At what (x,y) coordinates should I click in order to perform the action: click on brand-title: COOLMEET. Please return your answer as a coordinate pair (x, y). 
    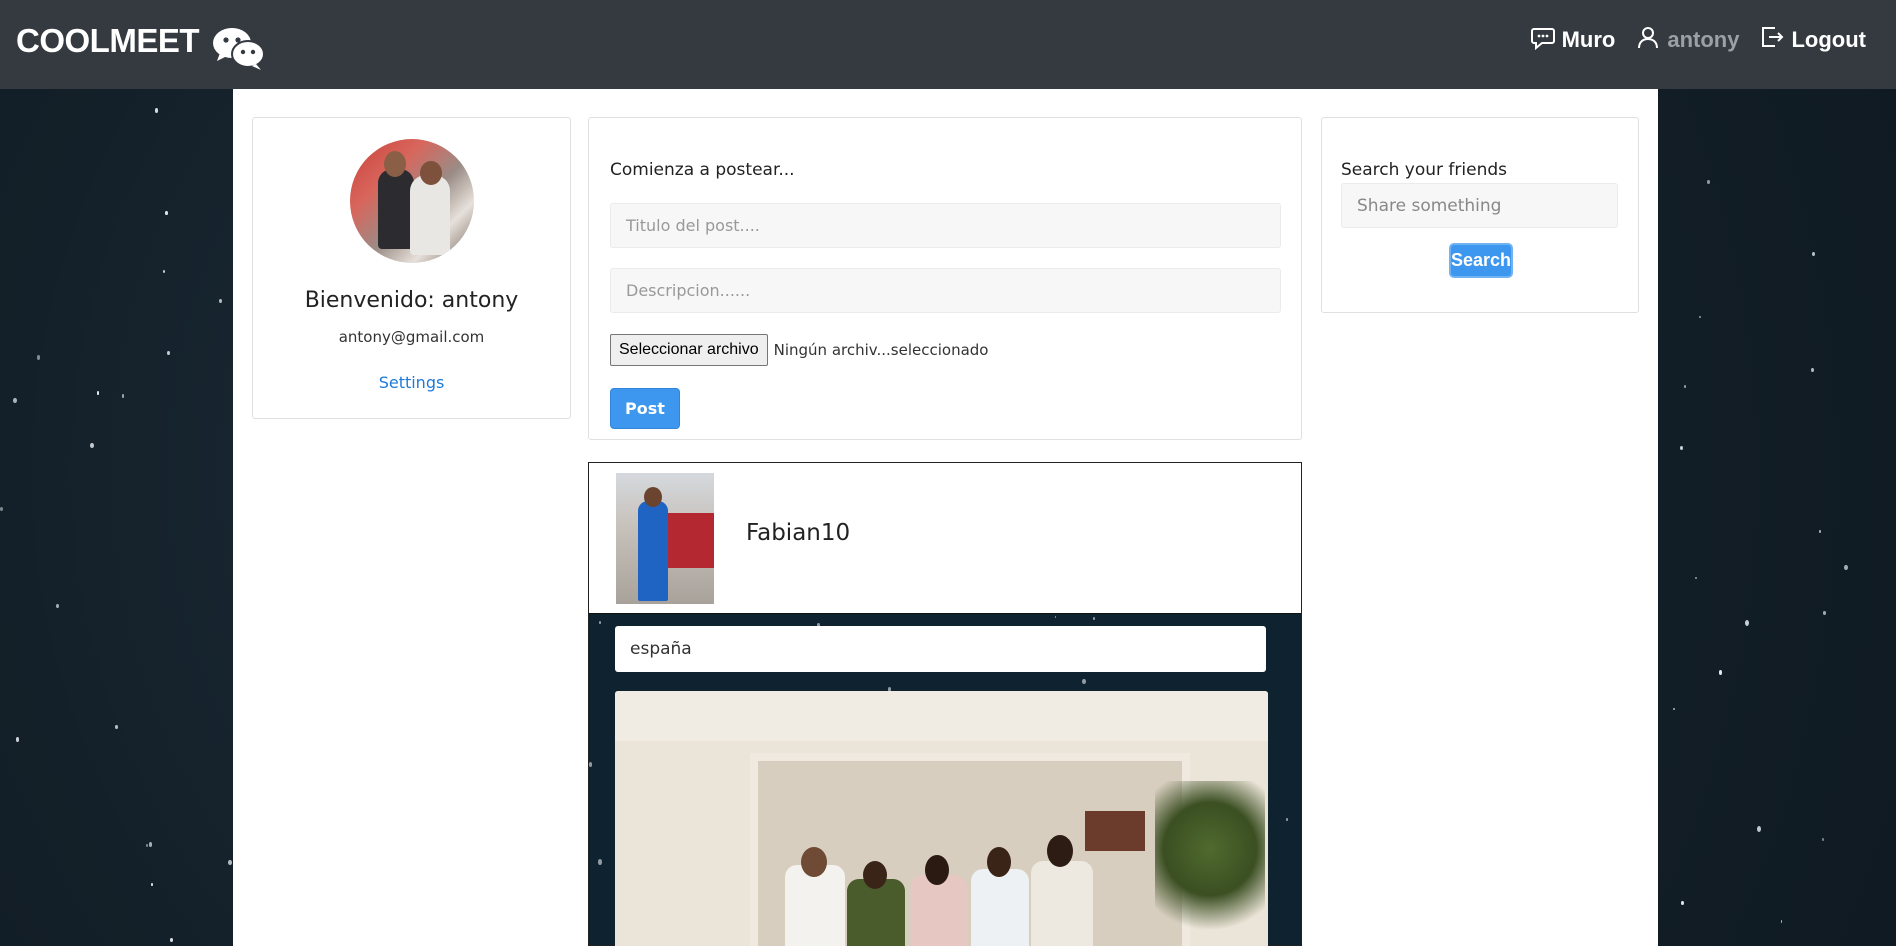
    Looking at the image, I should click on (108, 41).